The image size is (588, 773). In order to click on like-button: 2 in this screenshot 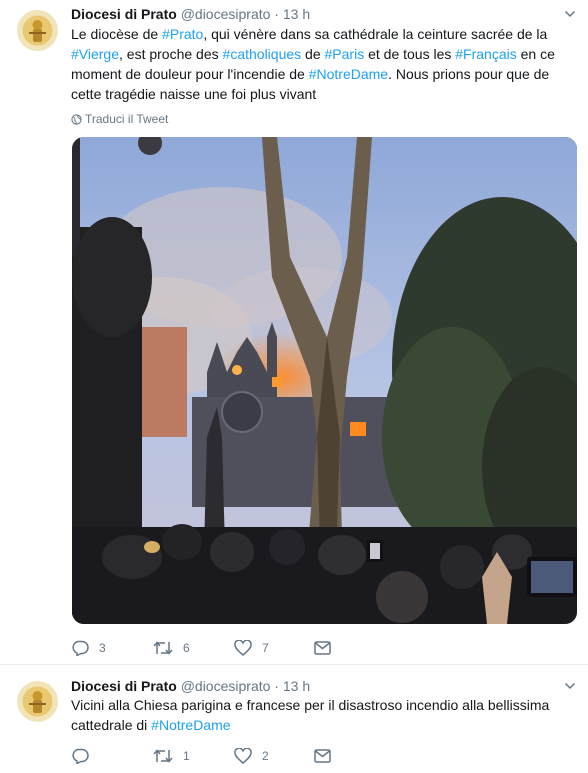, I will do `click(251, 756)`.